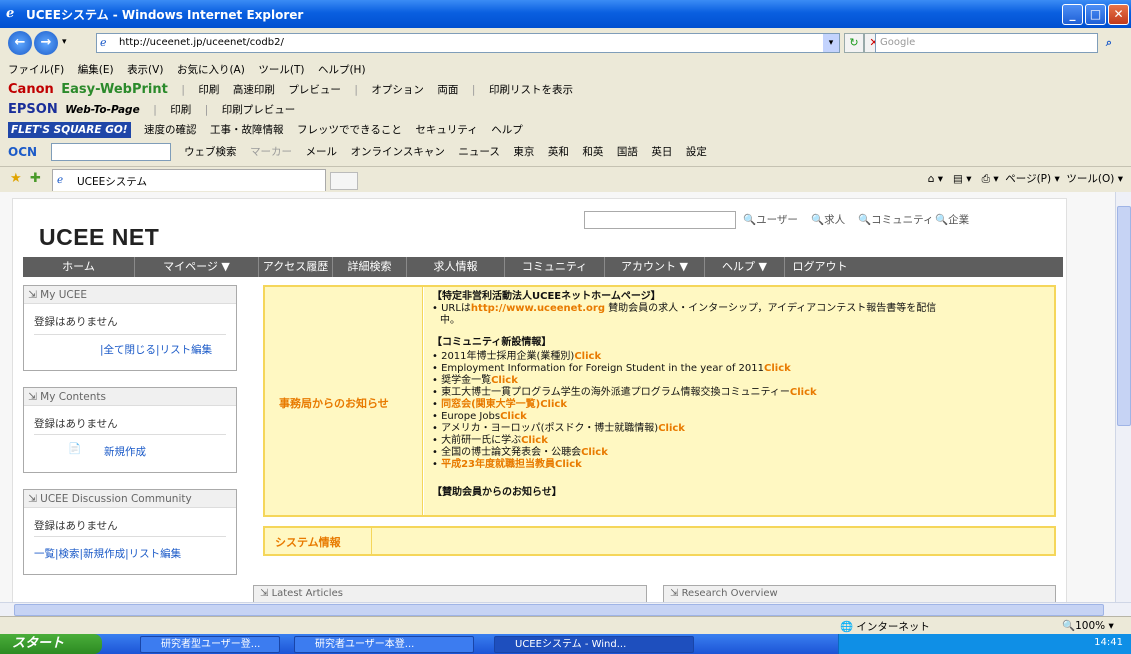 The image size is (1131, 654). I want to click on search-input: Google, so click(986, 43).